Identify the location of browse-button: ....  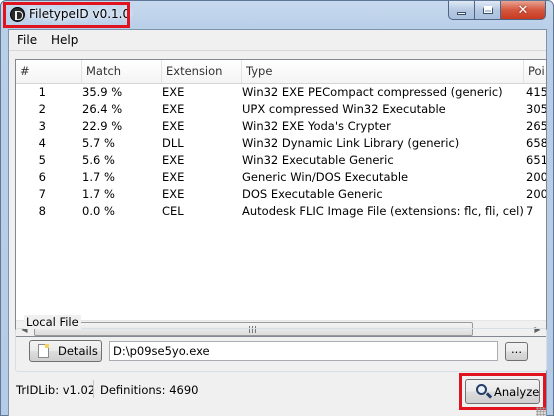
(516, 351).